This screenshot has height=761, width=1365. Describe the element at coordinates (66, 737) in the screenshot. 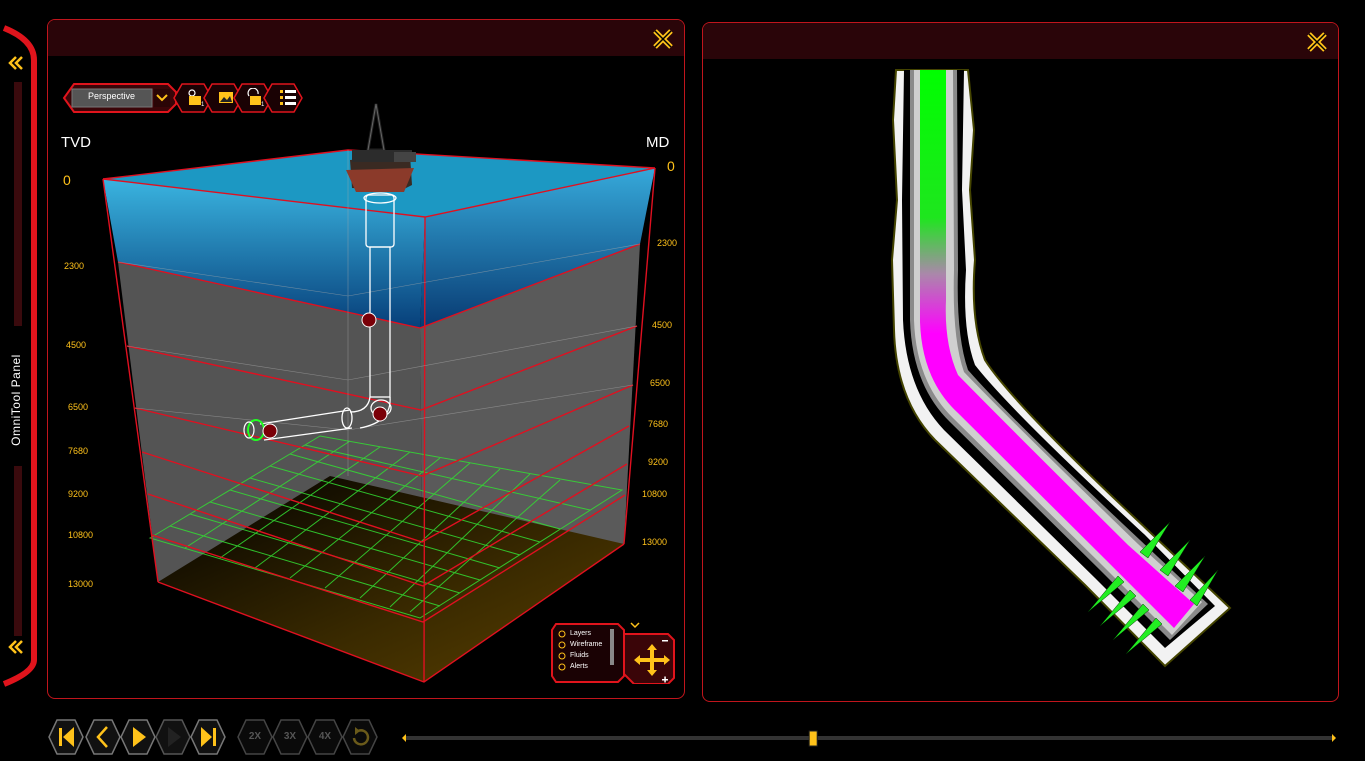

I see `skip-to-start-button` at that location.